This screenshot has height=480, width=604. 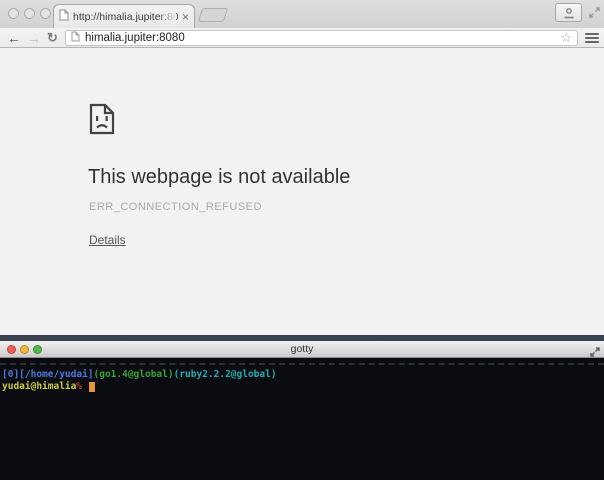 What do you see at coordinates (75, 38) in the screenshot?
I see `url-page-icon` at bounding box center [75, 38].